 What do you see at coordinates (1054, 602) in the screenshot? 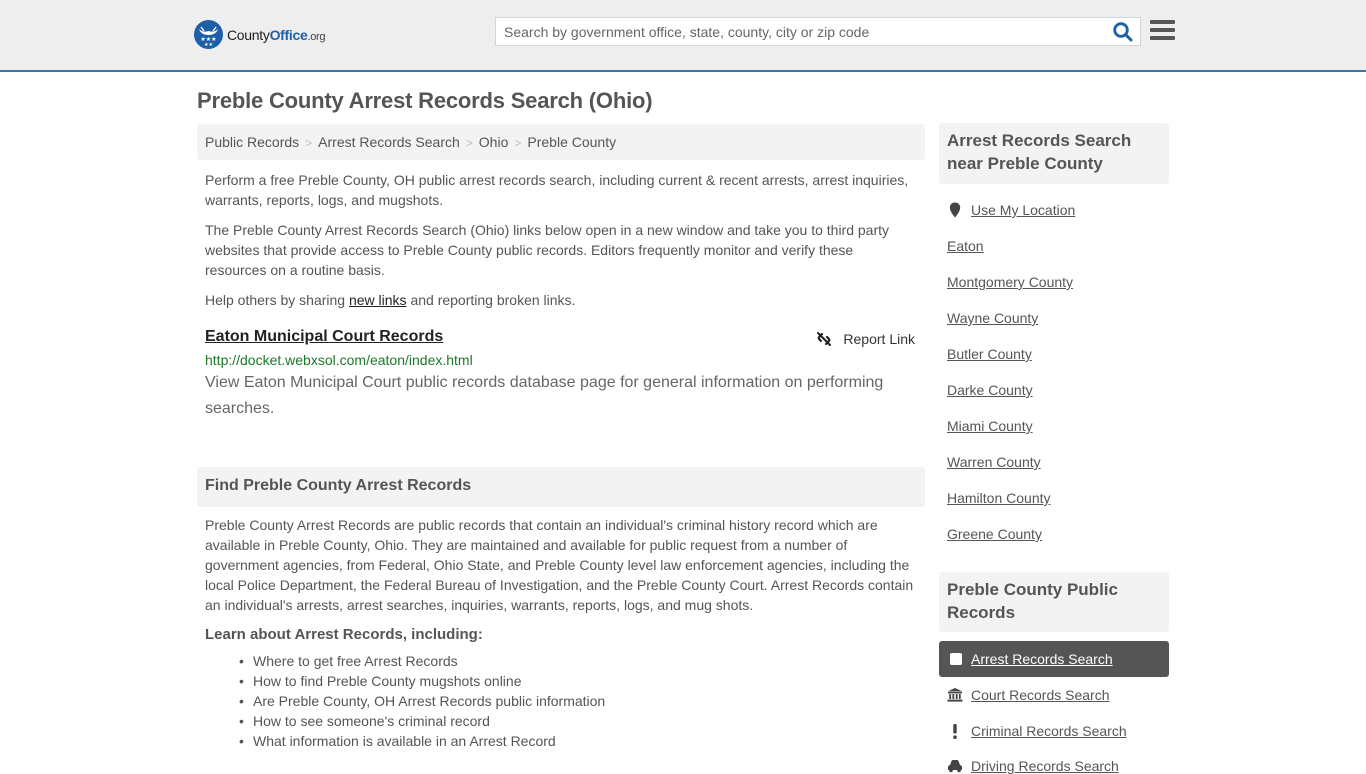
I see `public-records-heading: Preble County Public Records` at bounding box center [1054, 602].